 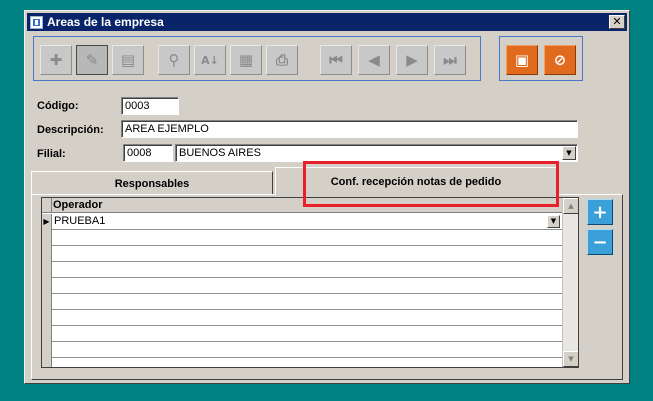 I want to click on tab-conf-recepcion: Conf. recepción notas de pedido, so click(x=416, y=181).